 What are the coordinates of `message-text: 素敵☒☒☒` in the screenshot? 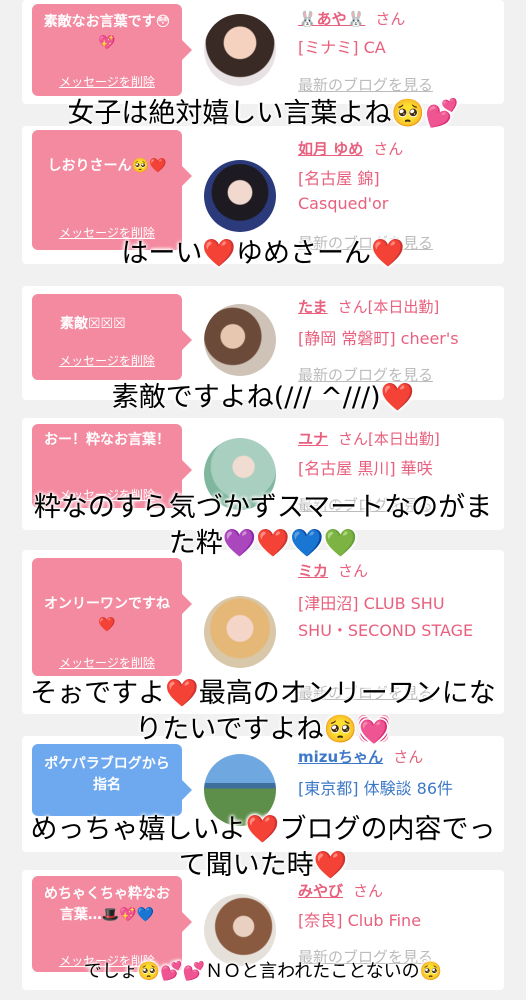 It's located at (93, 324).